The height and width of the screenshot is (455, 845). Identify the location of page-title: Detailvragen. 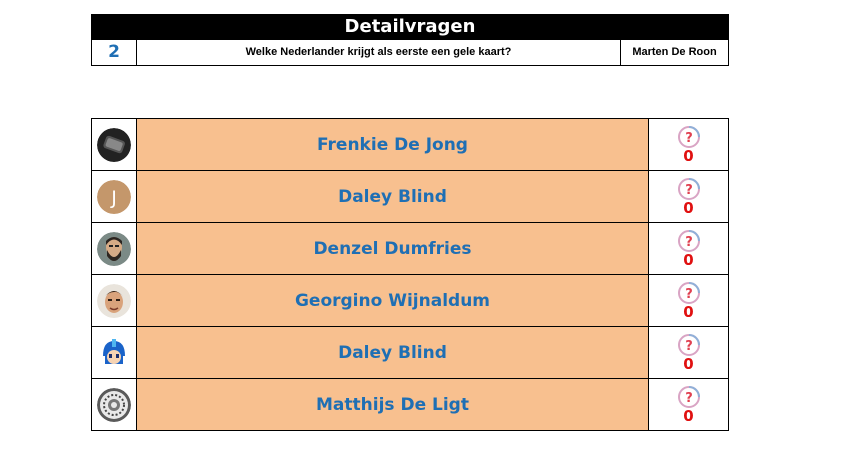
(410, 27).